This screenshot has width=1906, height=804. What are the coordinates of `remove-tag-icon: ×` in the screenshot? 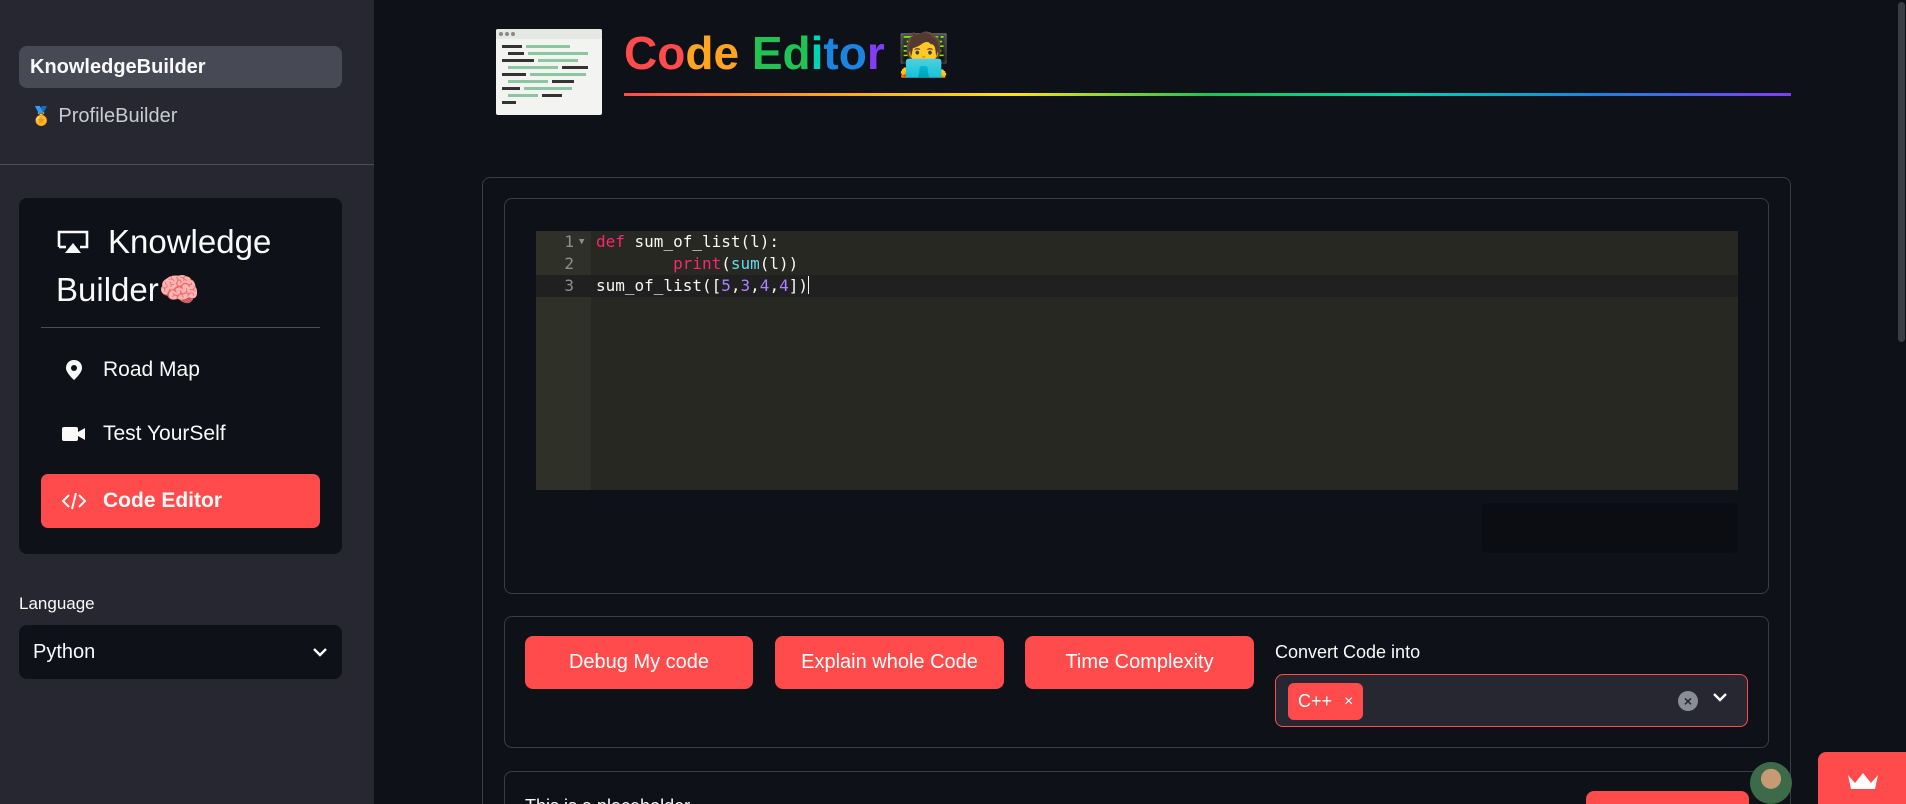 It's located at (1348, 702).